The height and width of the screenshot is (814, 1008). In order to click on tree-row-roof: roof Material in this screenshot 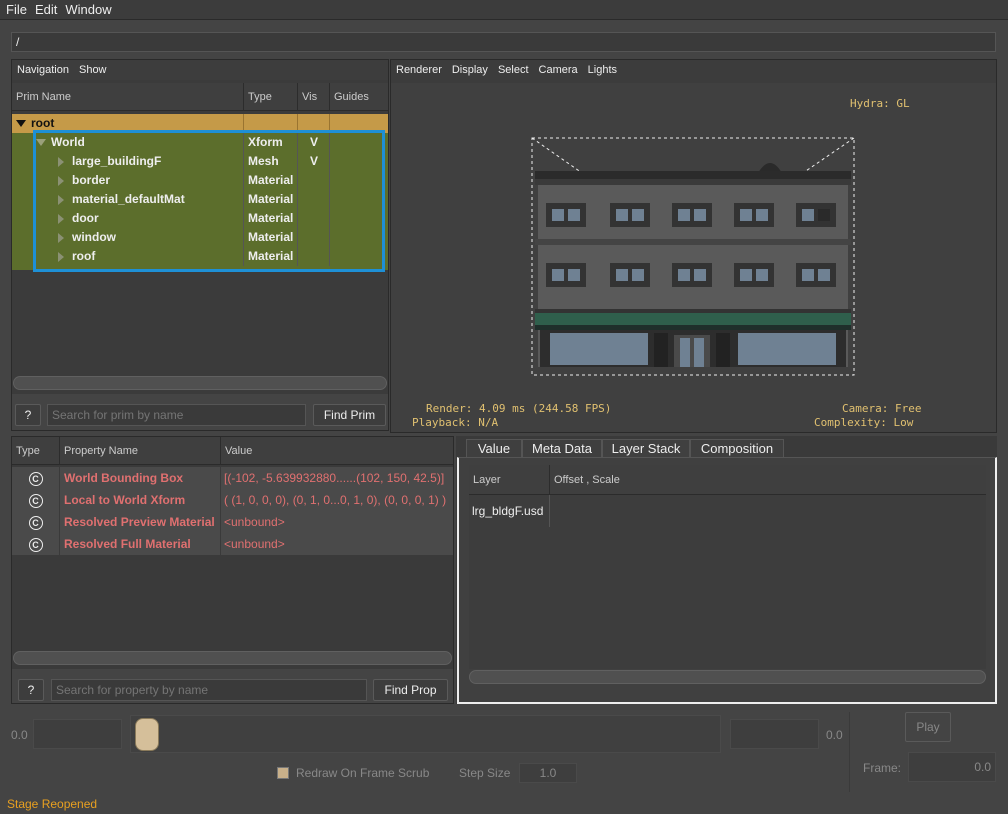, I will do `click(200, 256)`.